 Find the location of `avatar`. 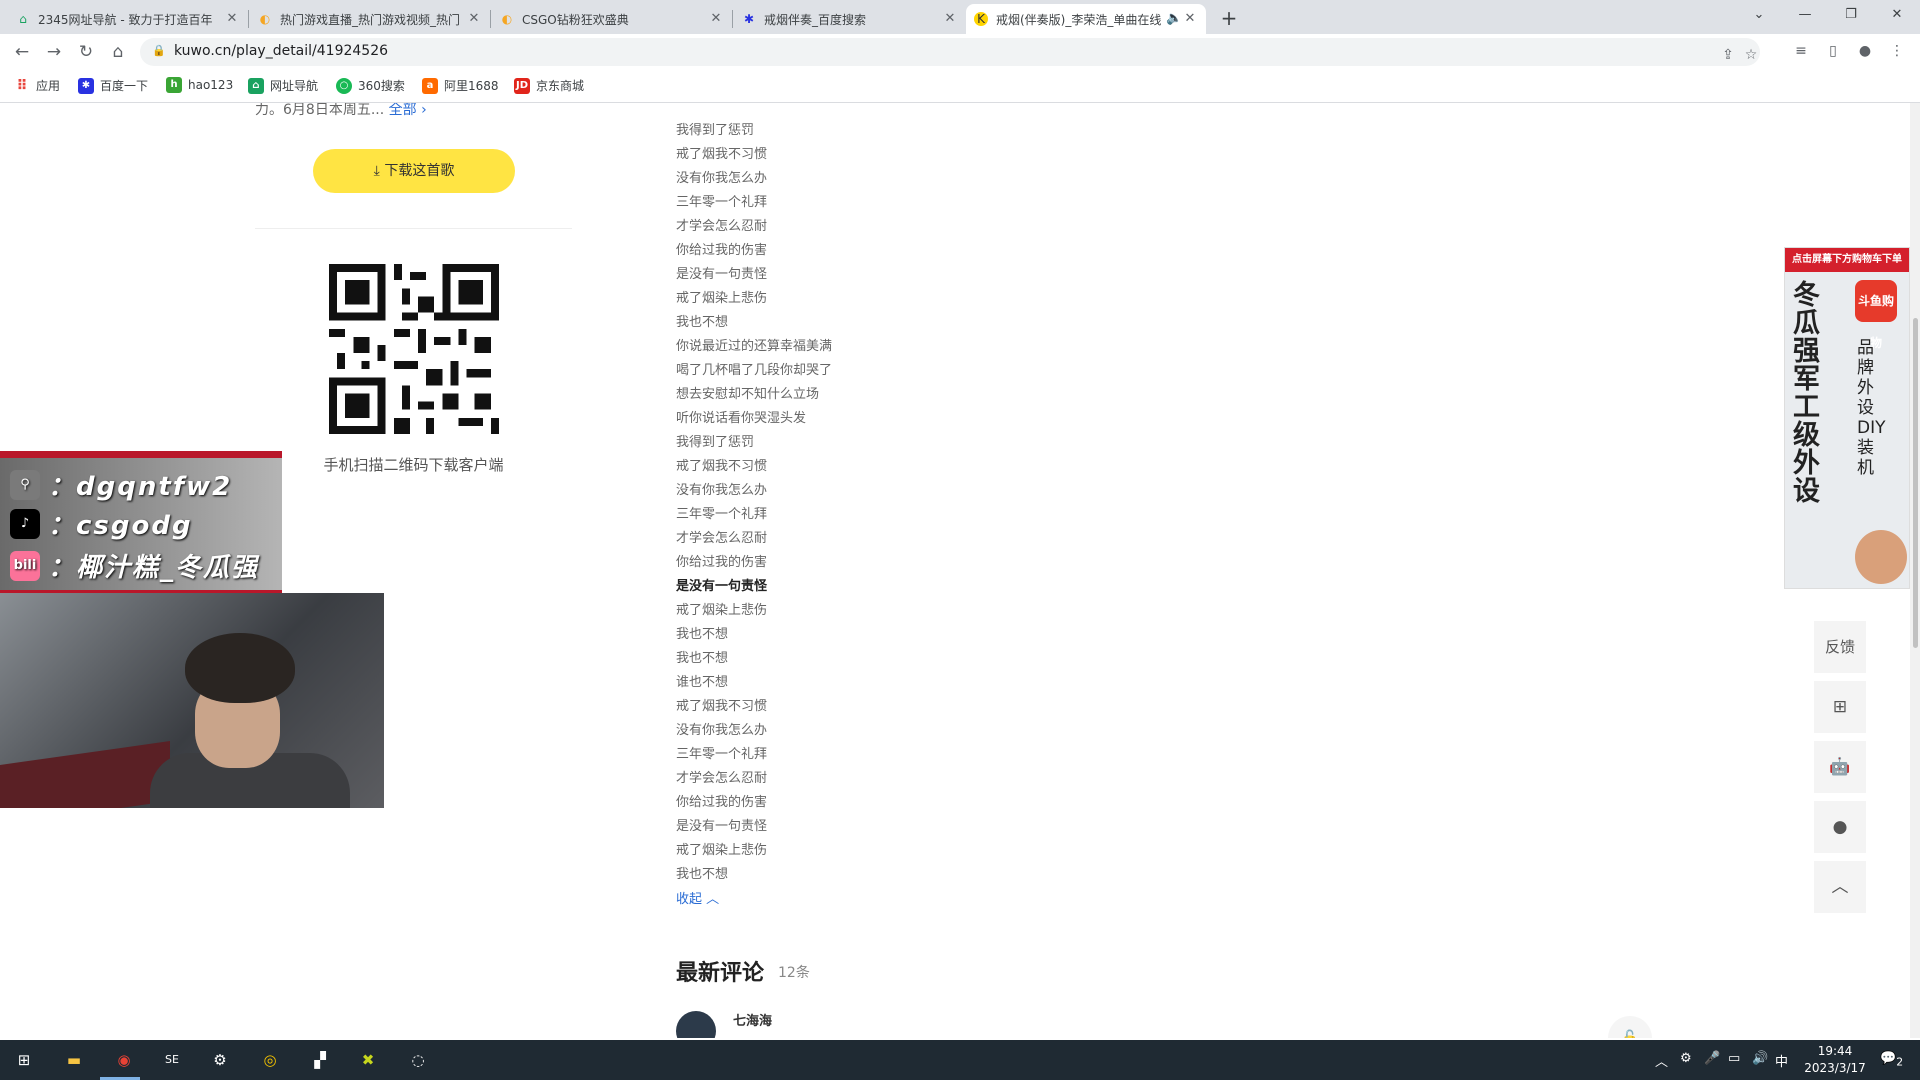

avatar is located at coordinates (696, 1024).